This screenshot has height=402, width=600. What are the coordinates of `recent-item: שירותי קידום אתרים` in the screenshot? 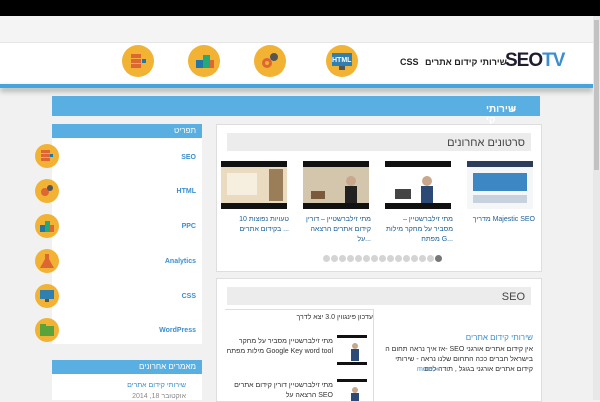 It's located at (156, 385).